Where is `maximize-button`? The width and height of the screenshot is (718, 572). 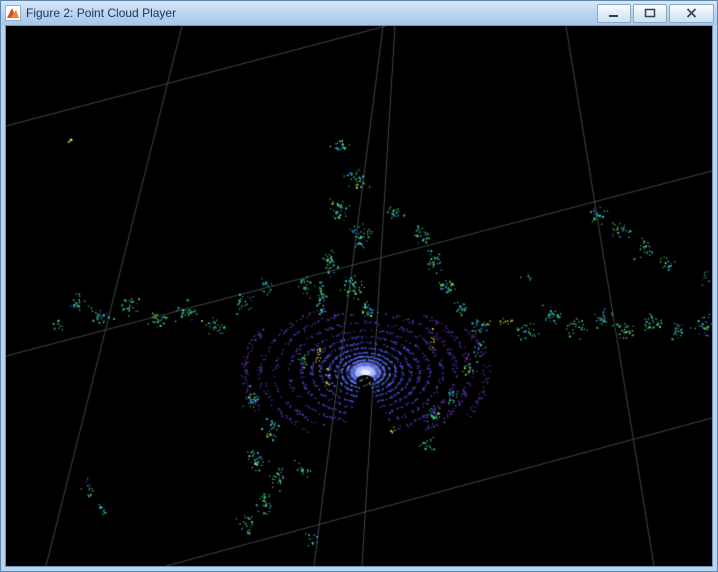 maximize-button is located at coordinates (650, 13).